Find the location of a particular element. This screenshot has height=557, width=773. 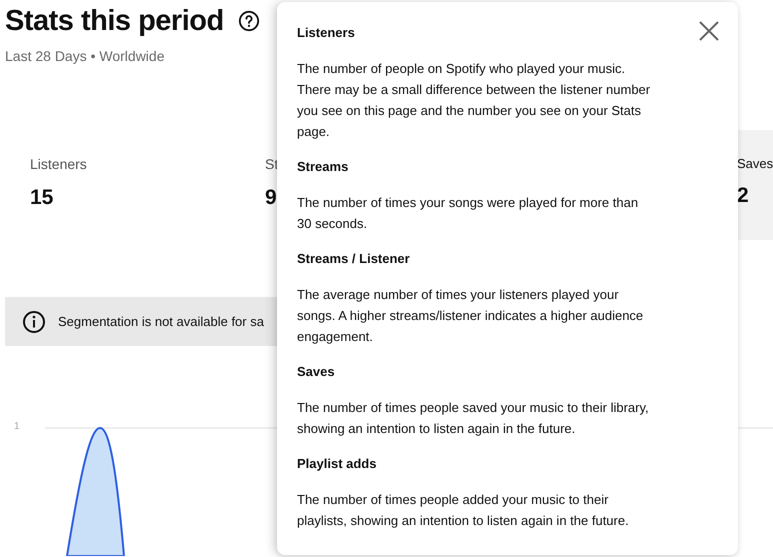

section-text: The number of times people added your music to their playlists, showing an intention to listen again in the future. is located at coordinates (463, 510).